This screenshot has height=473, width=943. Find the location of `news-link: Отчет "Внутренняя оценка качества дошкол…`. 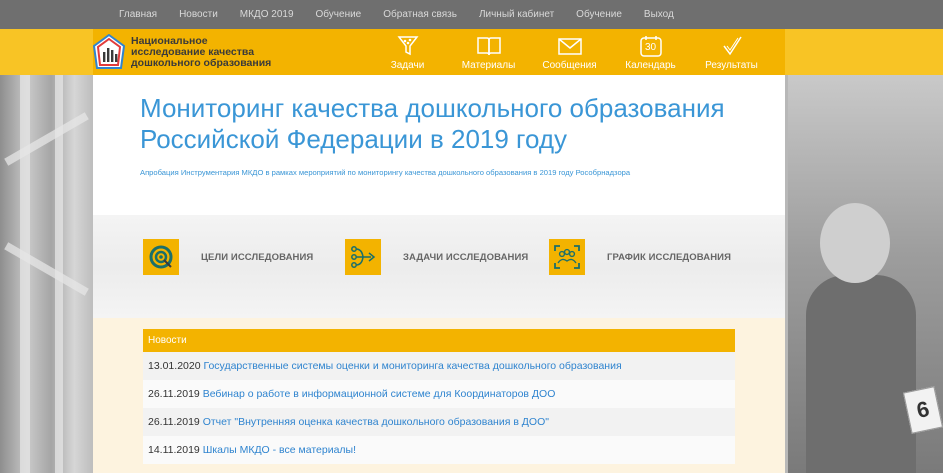

news-link: Отчет "Внутренняя оценка качества дошкол… is located at coordinates (376, 422).